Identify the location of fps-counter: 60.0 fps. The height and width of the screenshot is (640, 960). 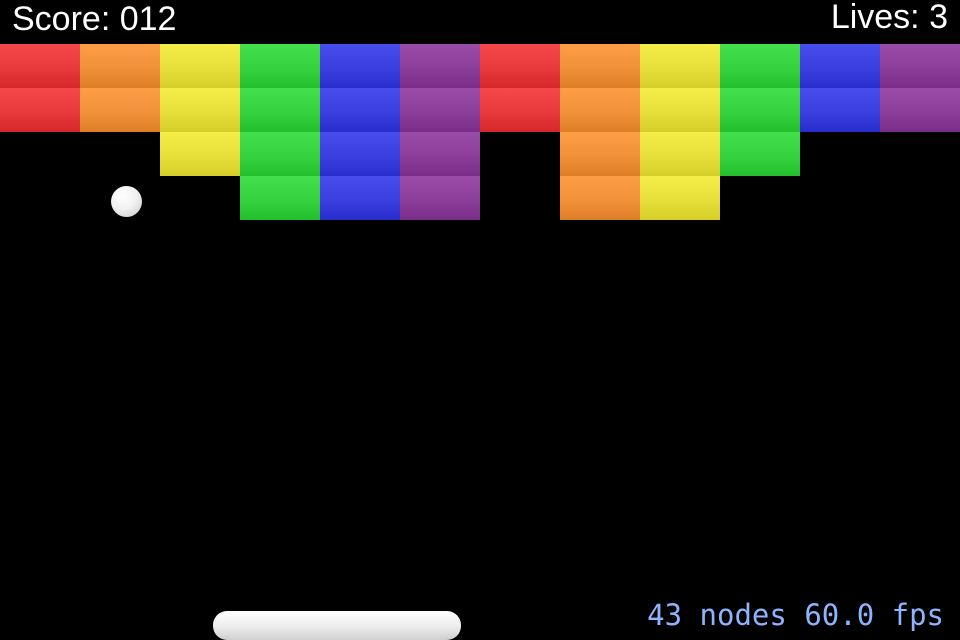
(874, 615).